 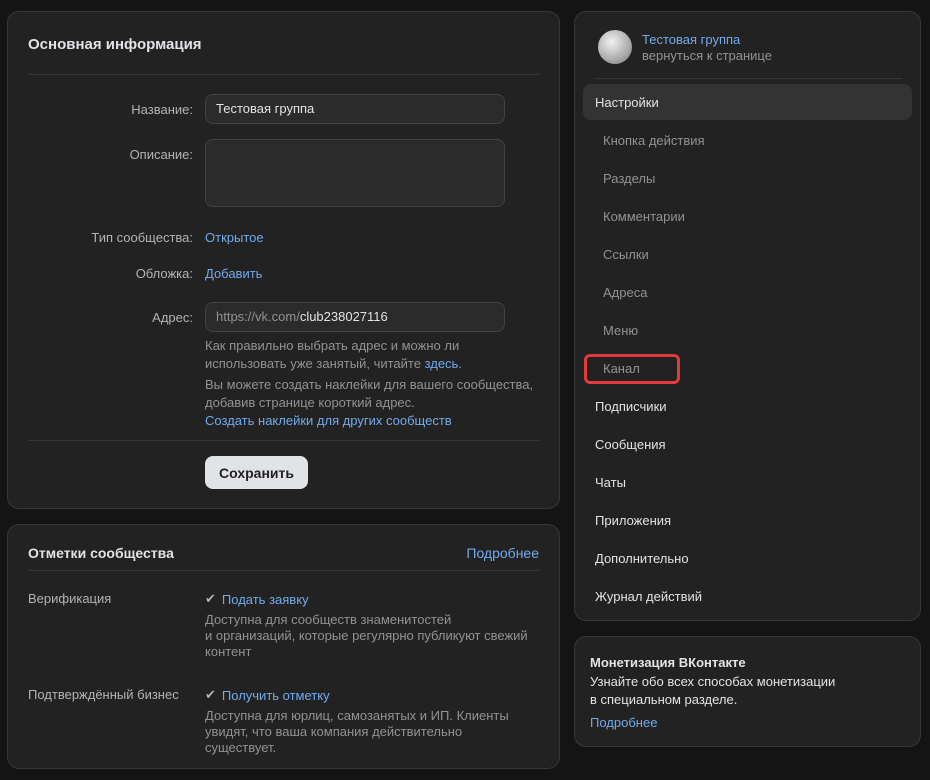 I want to click on community-type-link: Открытое, so click(x=234, y=237).